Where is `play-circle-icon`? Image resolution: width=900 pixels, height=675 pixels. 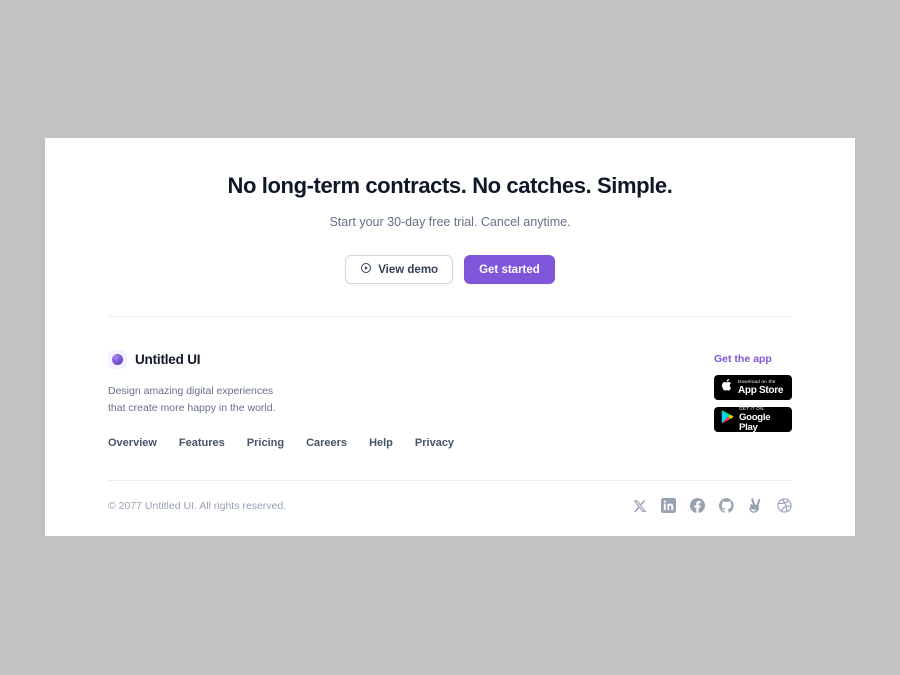
play-circle-icon is located at coordinates (366, 269).